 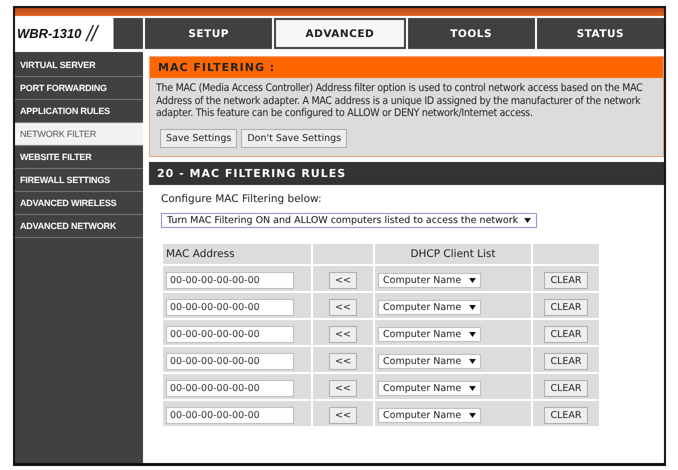 What do you see at coordinates (399, 100) in the screenshot?
I see `description-text: The MAC (Media Access Controller) Address filter option is used to control network access based on the MAC Address of the network adapter. A MAC address is a unique ID assigned by the manufacturer of the network adapter. This feature can be configured to ALLOW or DENY network/Internet access.` at bounding box center [399, 100].